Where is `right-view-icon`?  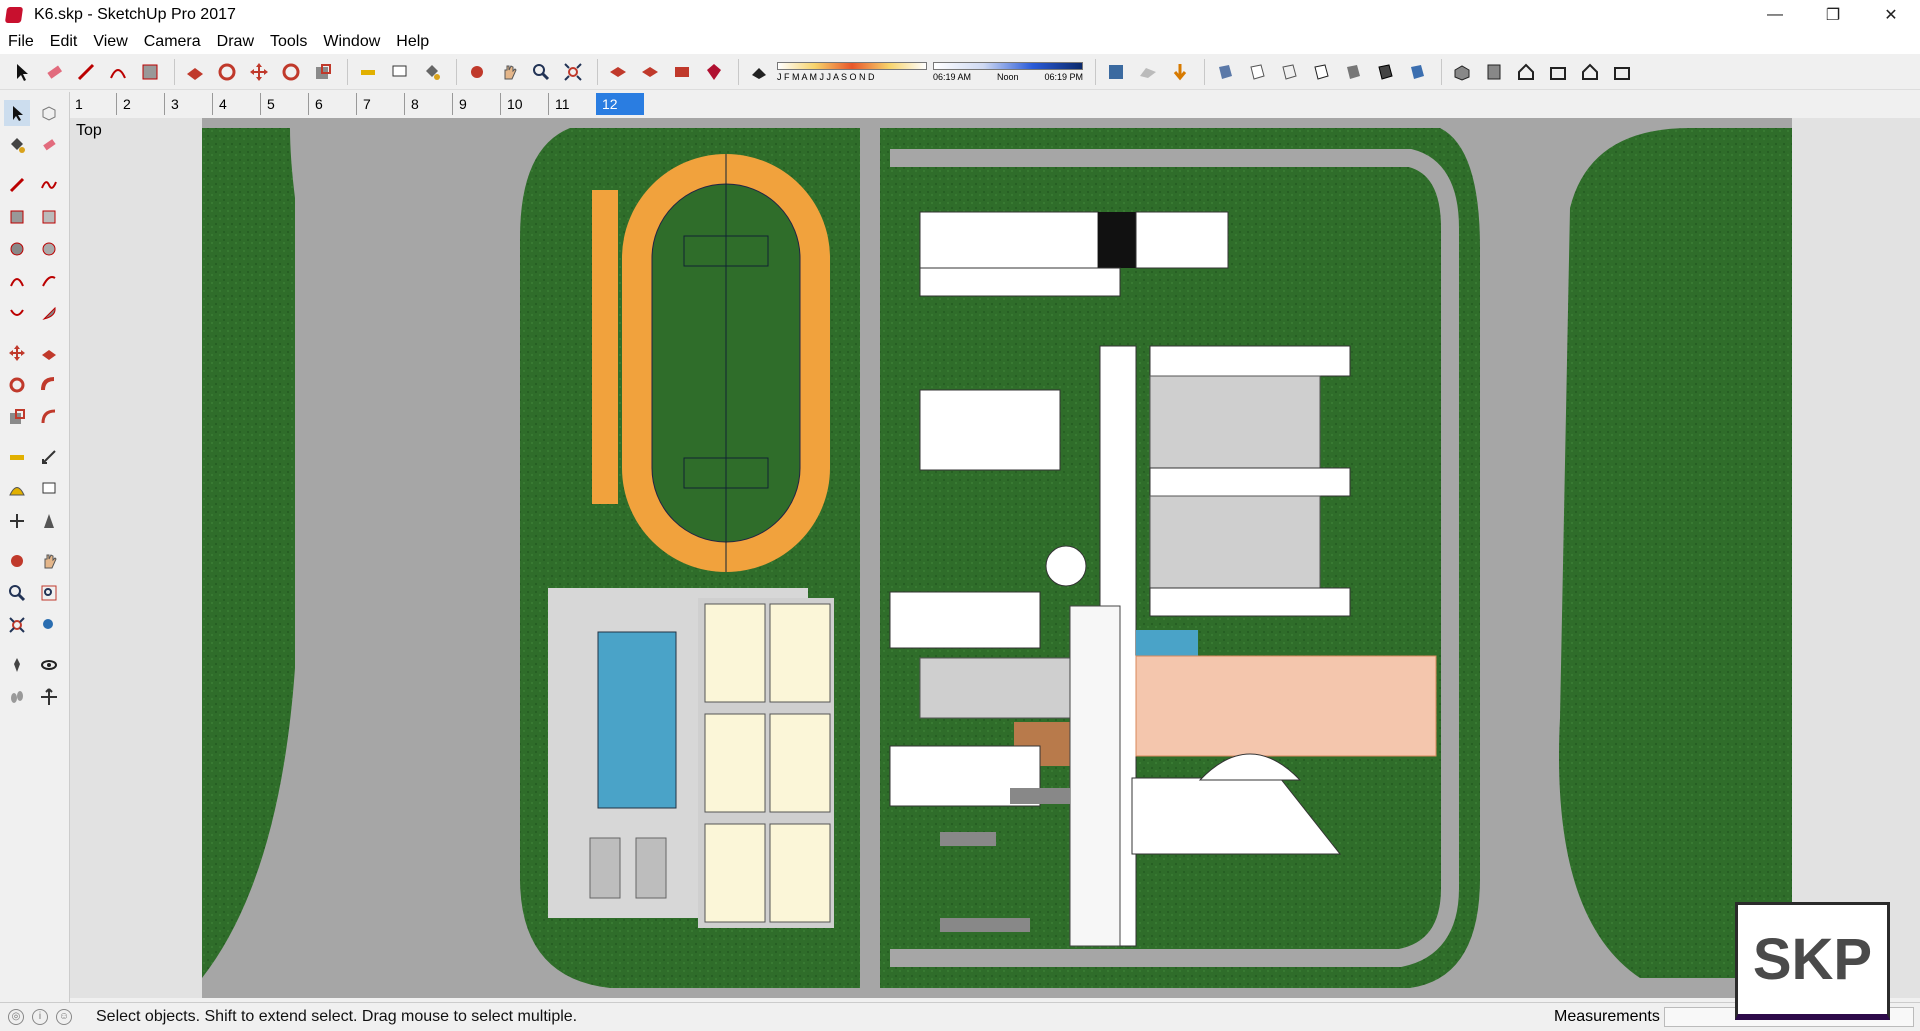
right-view-icon is located at coordinates (1558, 72).